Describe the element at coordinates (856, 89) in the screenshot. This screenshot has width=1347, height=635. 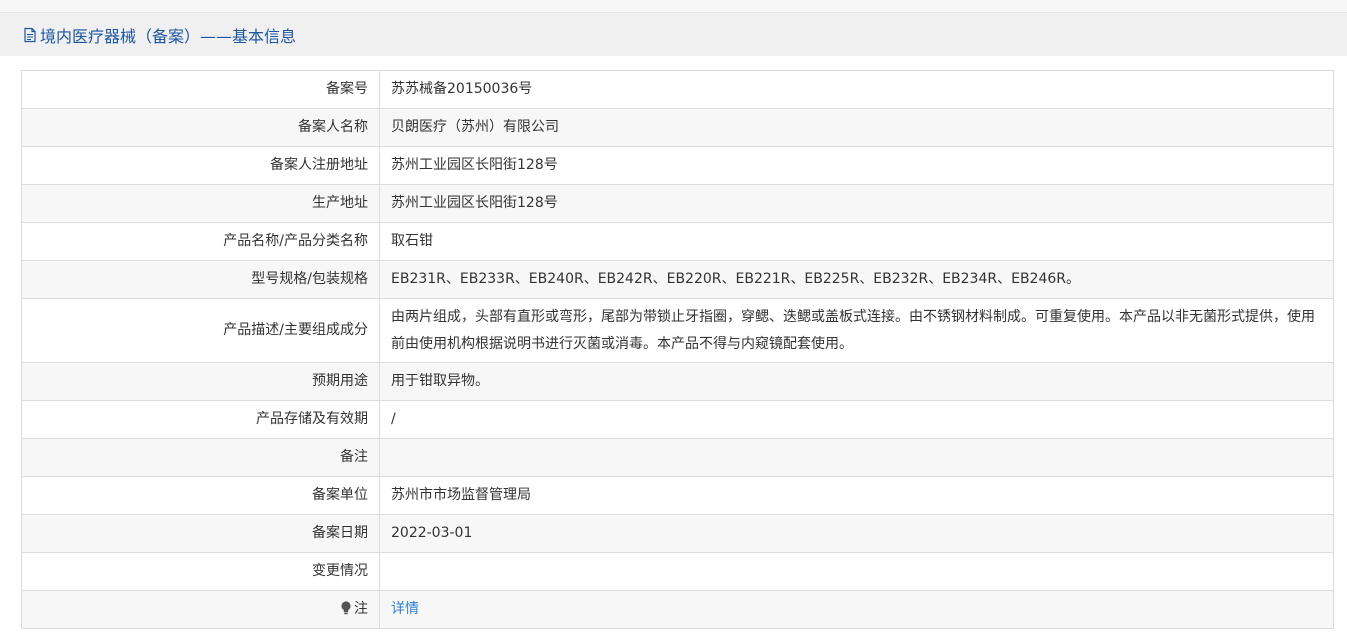
I see `field-value: 苏苏械备20150036号` at that location.